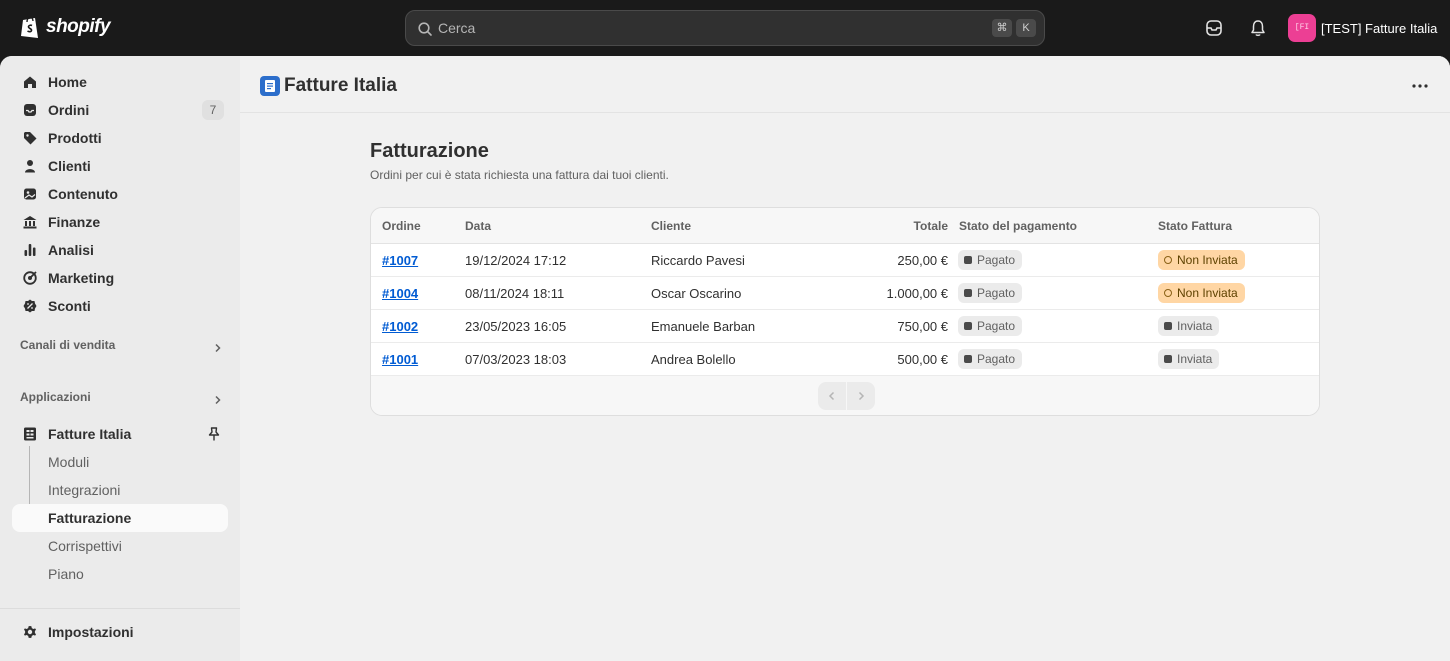 This screenshot has height=661, width=1450. Describe the element at coordinates (69, 462) in the screenshot. I see `sidebar-subitem-label: Moduli` at that location.